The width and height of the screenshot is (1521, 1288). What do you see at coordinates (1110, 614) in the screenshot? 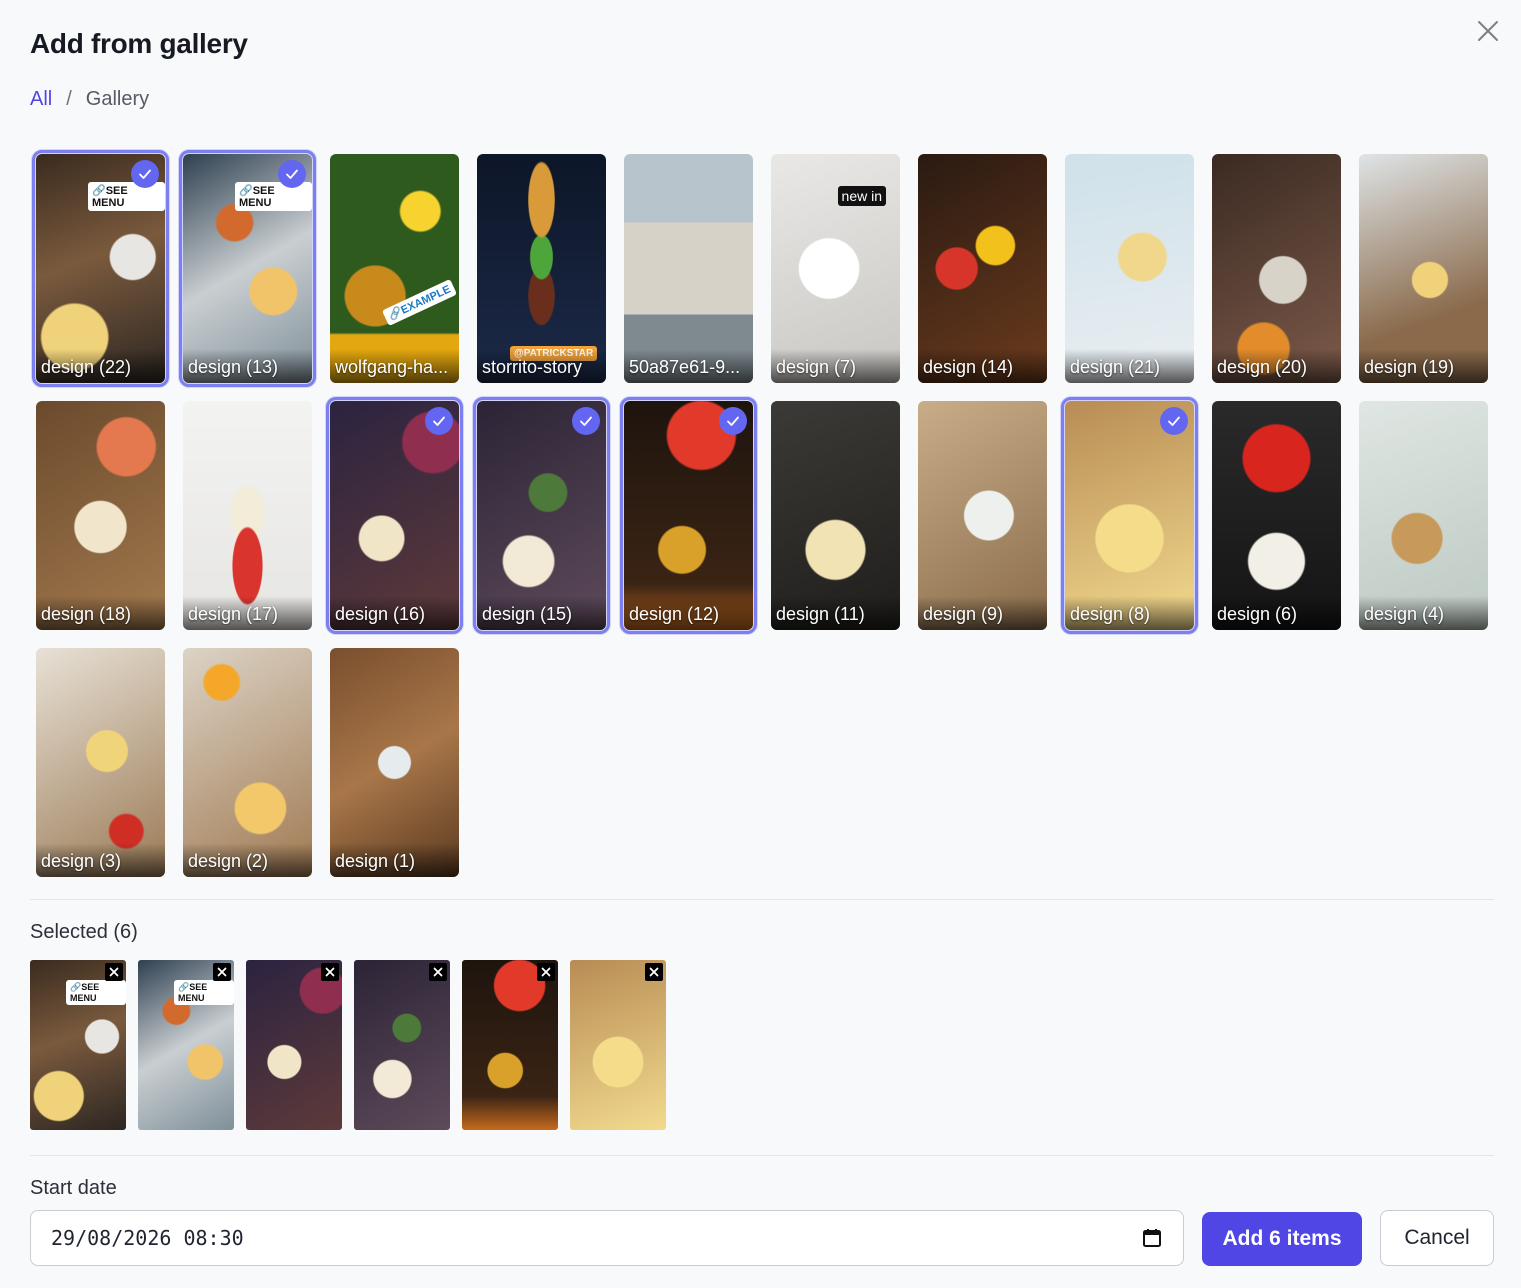
I see `tile-label: design (8)` at bounding box center [1110, 614].